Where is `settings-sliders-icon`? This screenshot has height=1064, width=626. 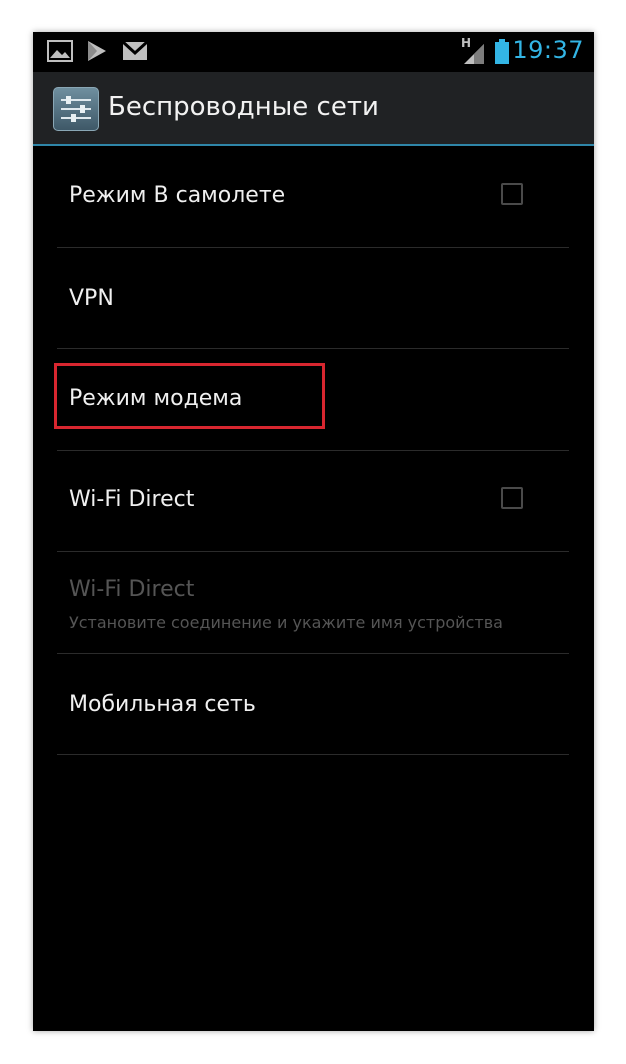
settings-sliders-icon is located at coordinates (76, 109).